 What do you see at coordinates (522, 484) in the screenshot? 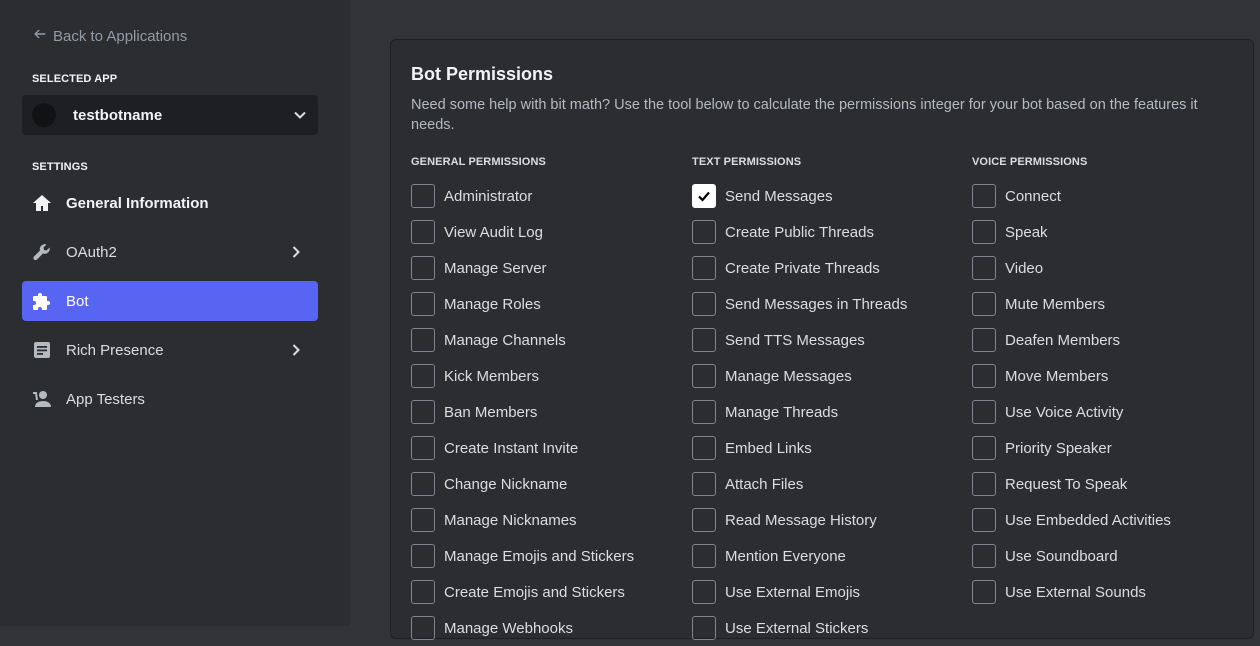
I see `permission-checkbox-row: Change Nickname` at bounding box center [522, 484].